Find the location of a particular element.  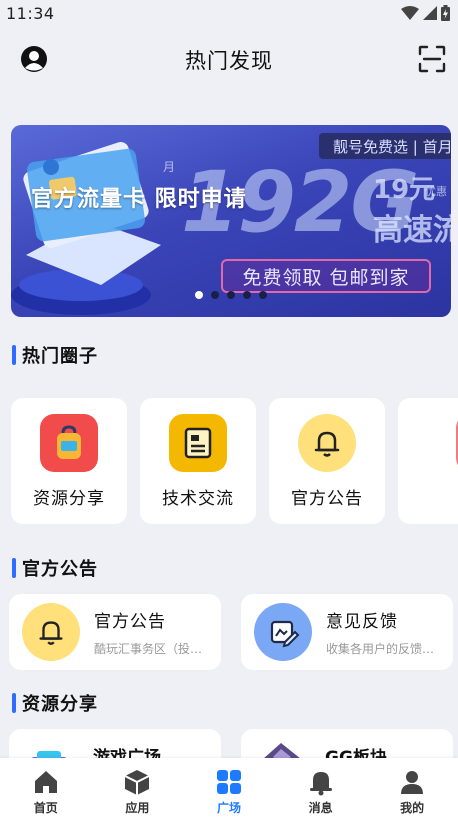

tab-label: 应用 is located at coordinates (137, 808).